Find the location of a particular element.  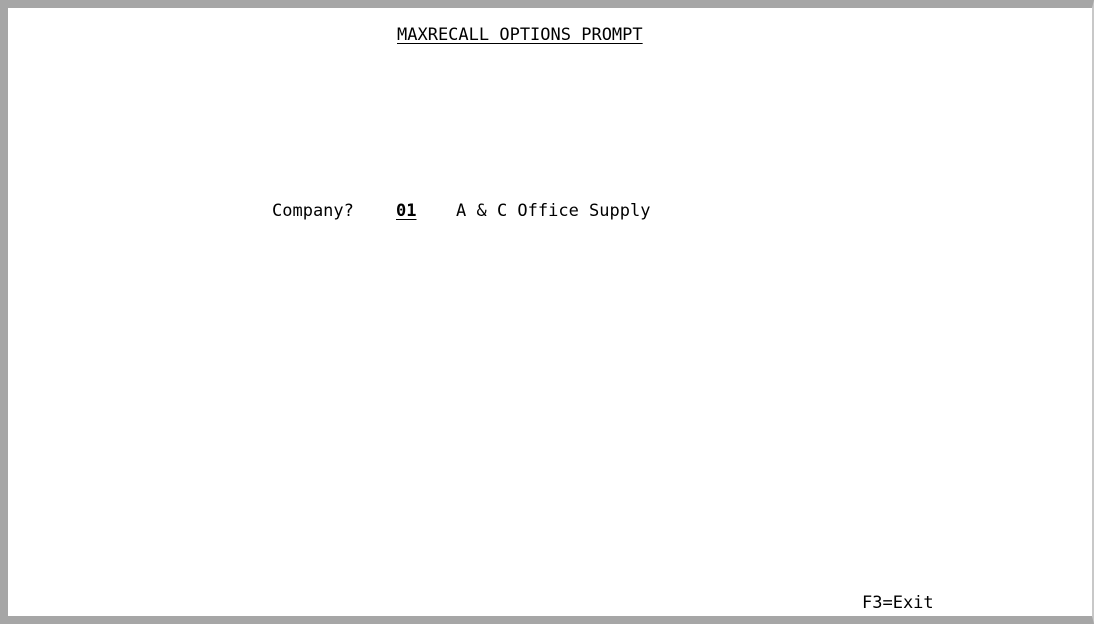

f3-exit-key: F3=Exit is located at coordinates (898, 603).